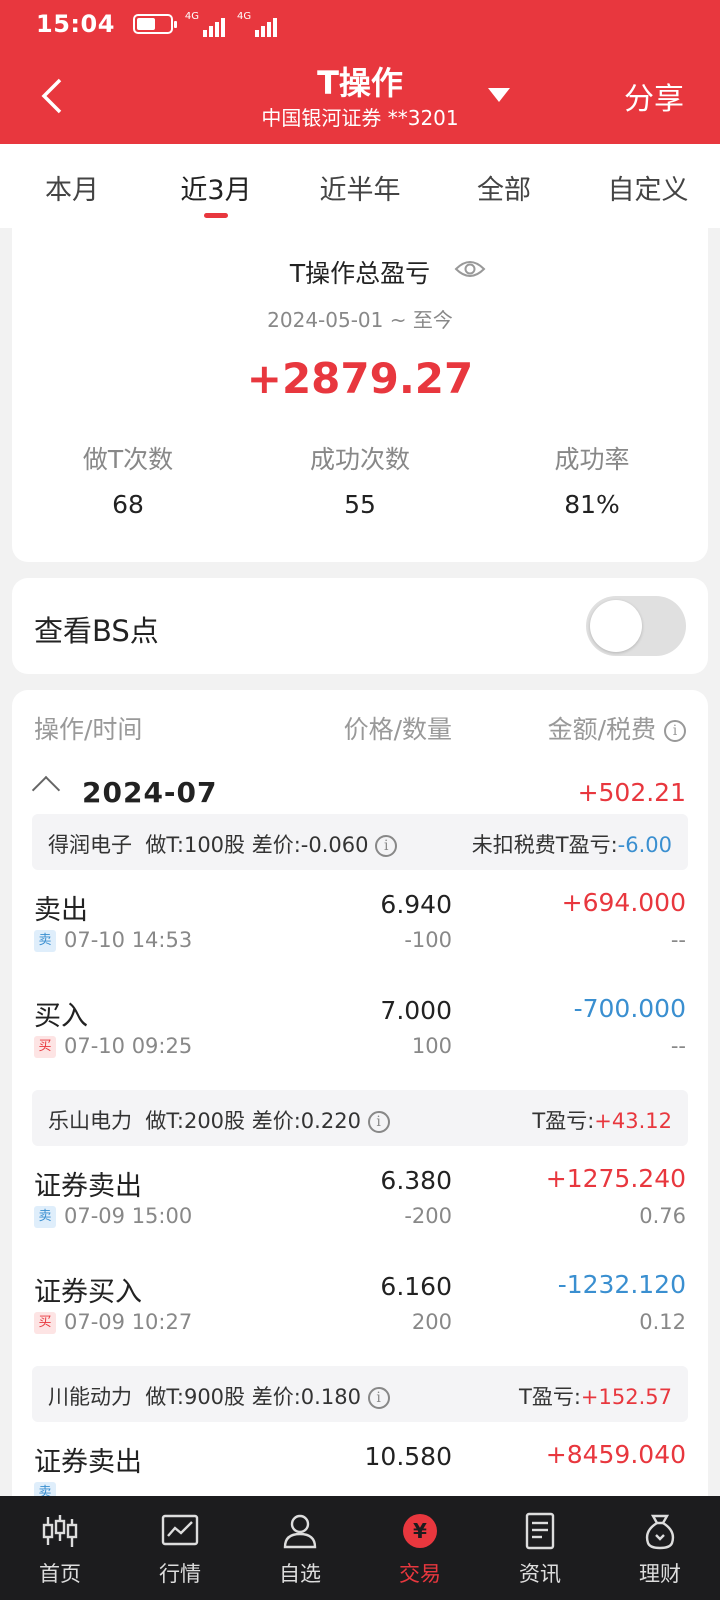 Image resolution: width=720 pixels, height=1600 pixels. Describe the element at coordinates (306, 1397) in the screenshot. I see `price-diff: 差价:0.180` at that location.